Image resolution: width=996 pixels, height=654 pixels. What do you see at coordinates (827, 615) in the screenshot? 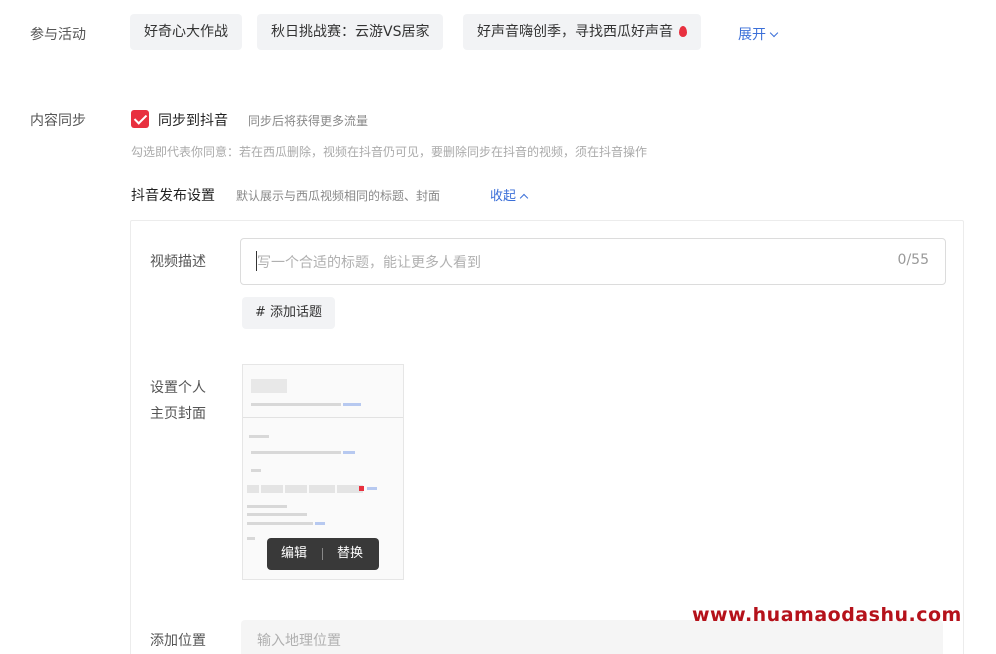
I see `watermark: www.huamaodashu.com` at bounding box center [827, 615].